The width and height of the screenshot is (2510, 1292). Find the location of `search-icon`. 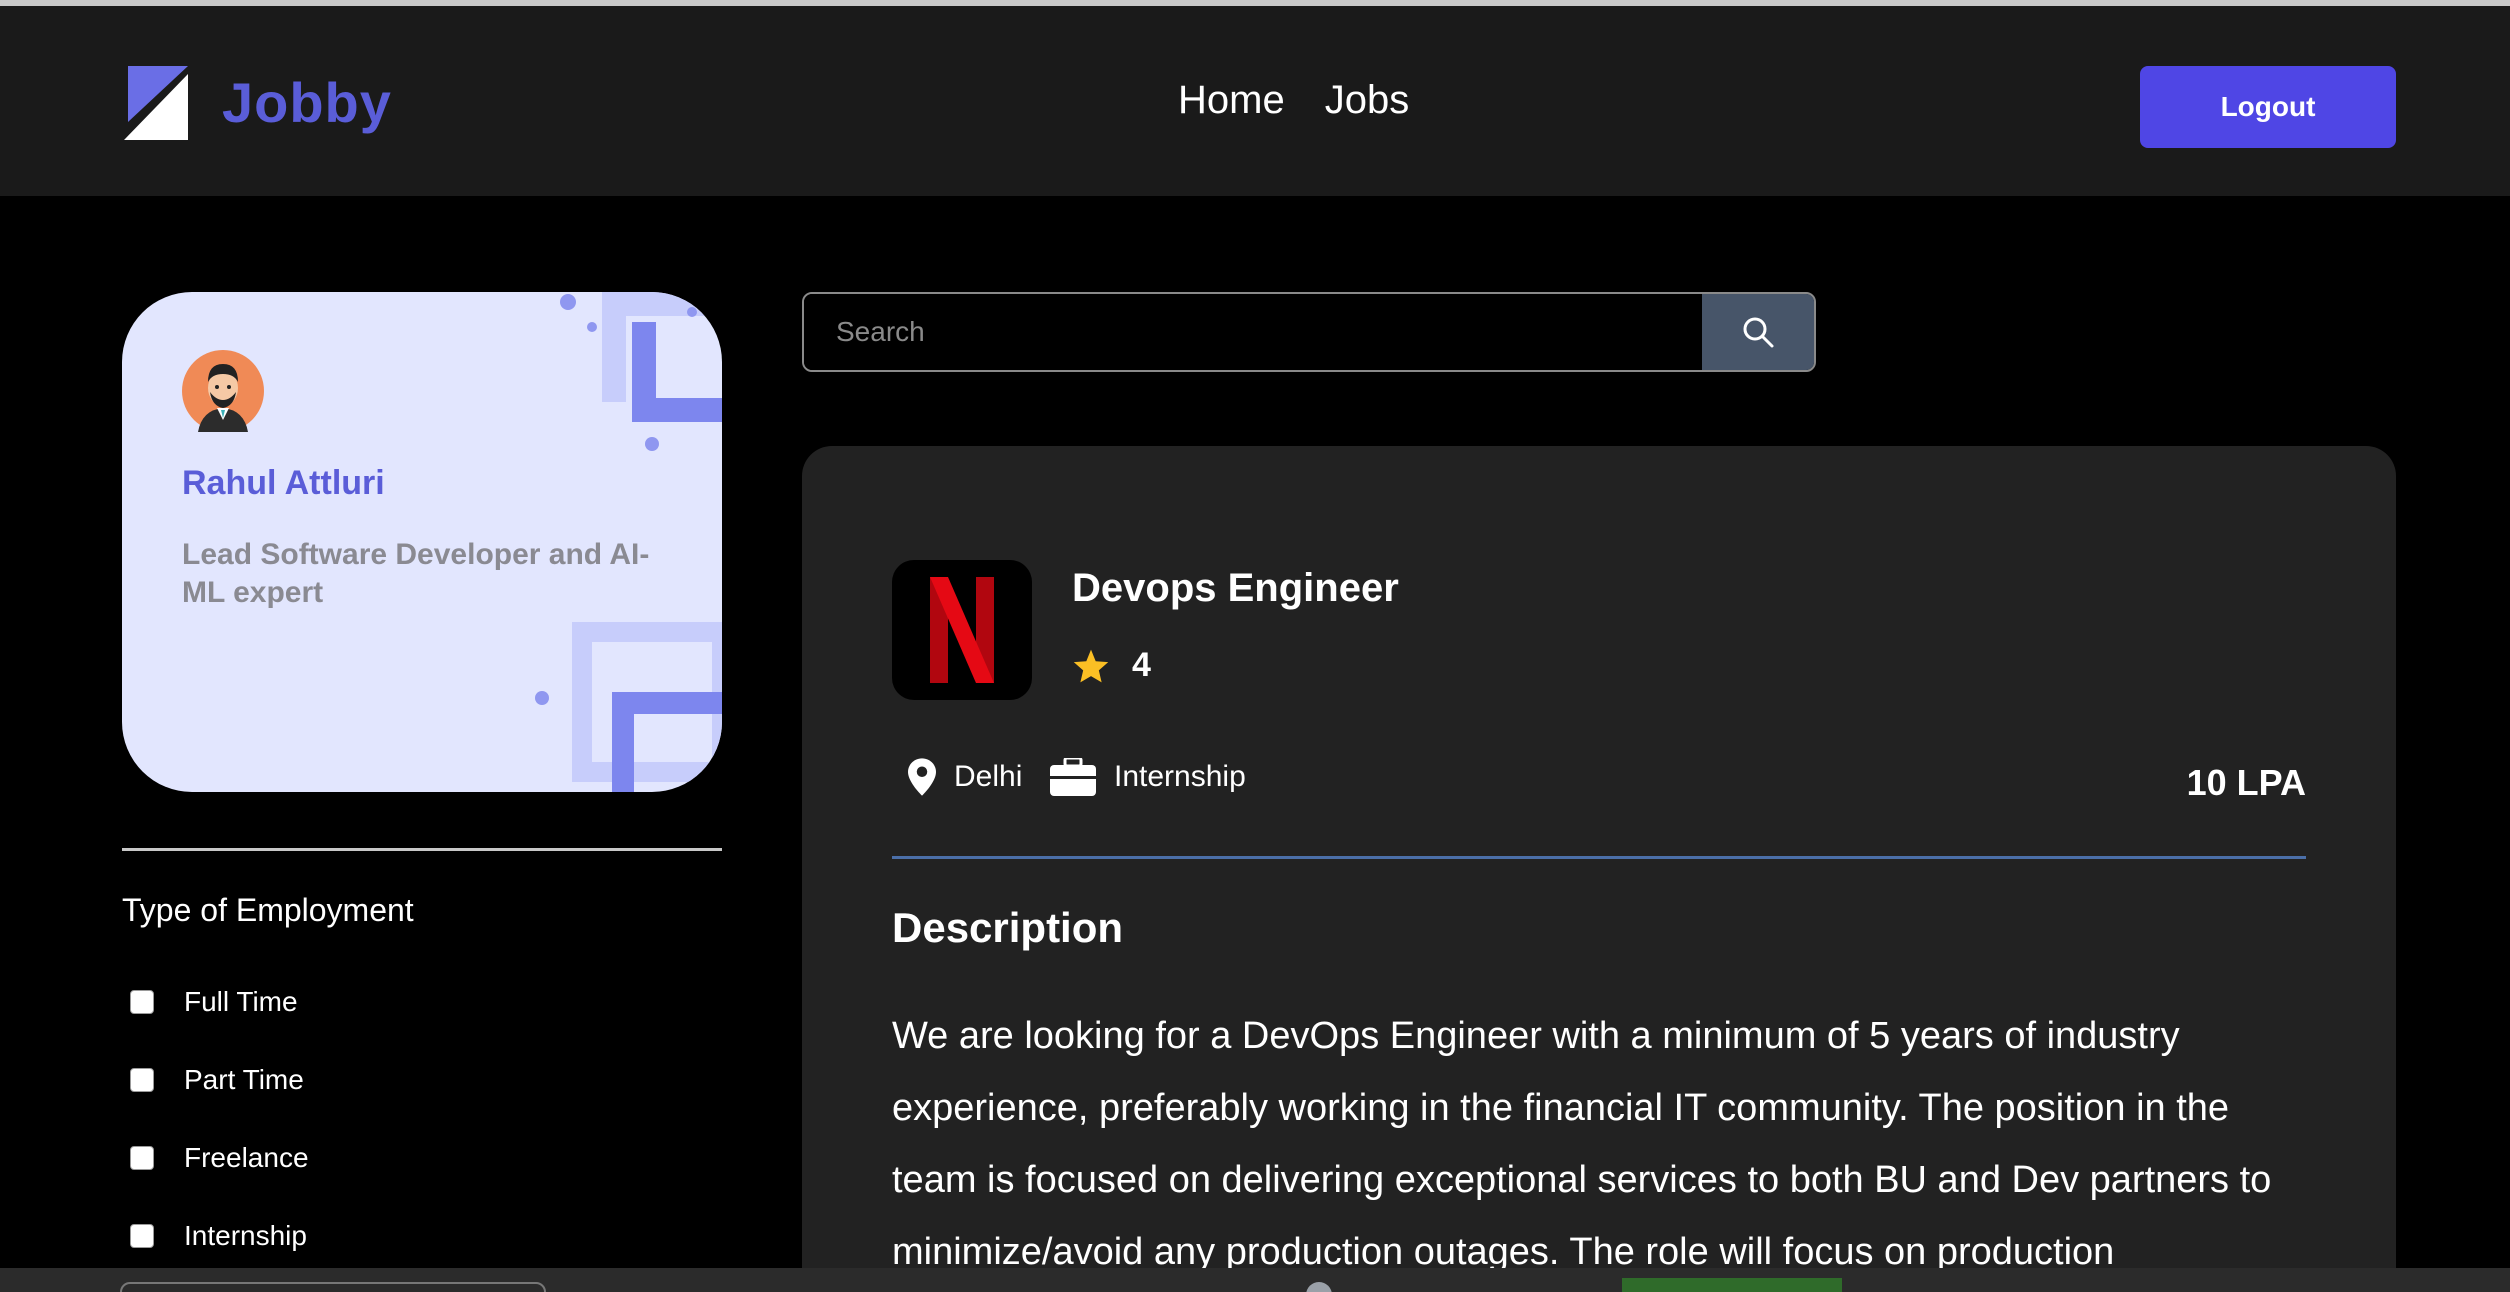

search-icon is located at coordinates (1758, 332).